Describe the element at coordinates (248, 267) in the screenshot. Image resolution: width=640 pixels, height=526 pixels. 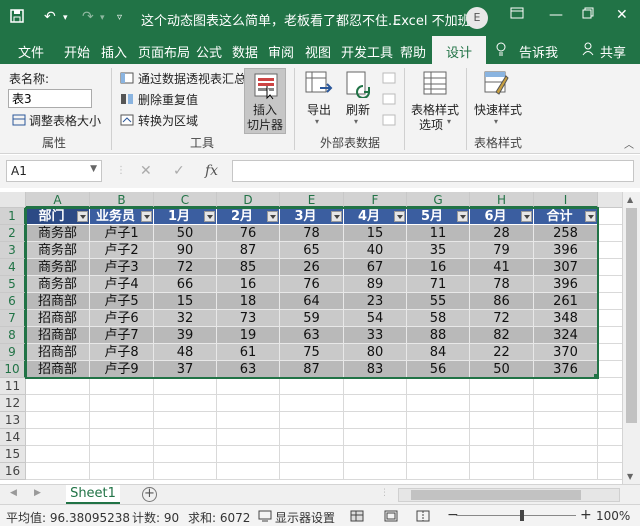
I see `table-cell: 85` at that location.